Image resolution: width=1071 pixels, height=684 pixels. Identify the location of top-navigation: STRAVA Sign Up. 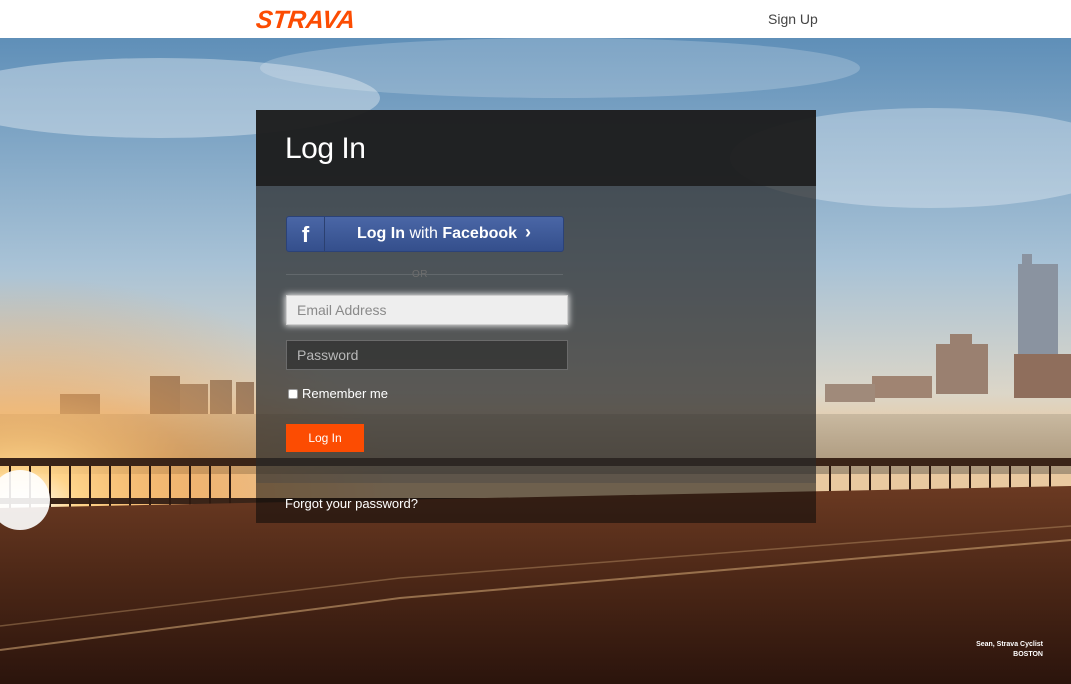
(535, 19).